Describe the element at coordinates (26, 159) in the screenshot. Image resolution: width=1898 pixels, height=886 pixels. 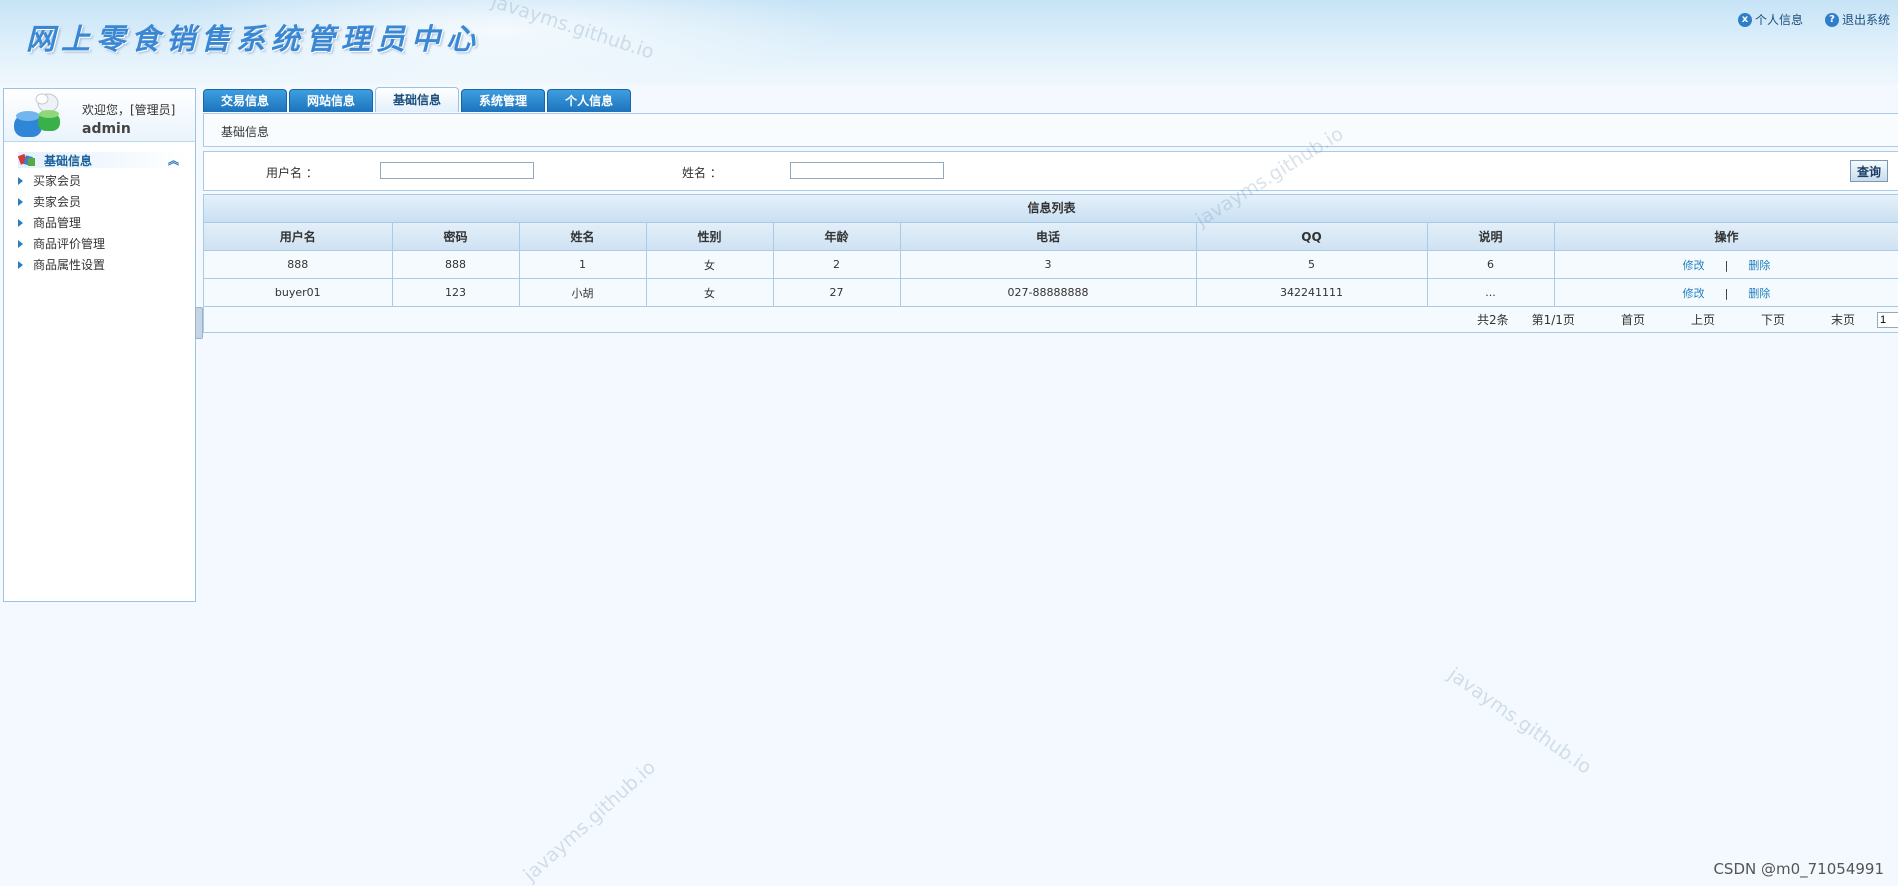
I see `books-icon` at that location.